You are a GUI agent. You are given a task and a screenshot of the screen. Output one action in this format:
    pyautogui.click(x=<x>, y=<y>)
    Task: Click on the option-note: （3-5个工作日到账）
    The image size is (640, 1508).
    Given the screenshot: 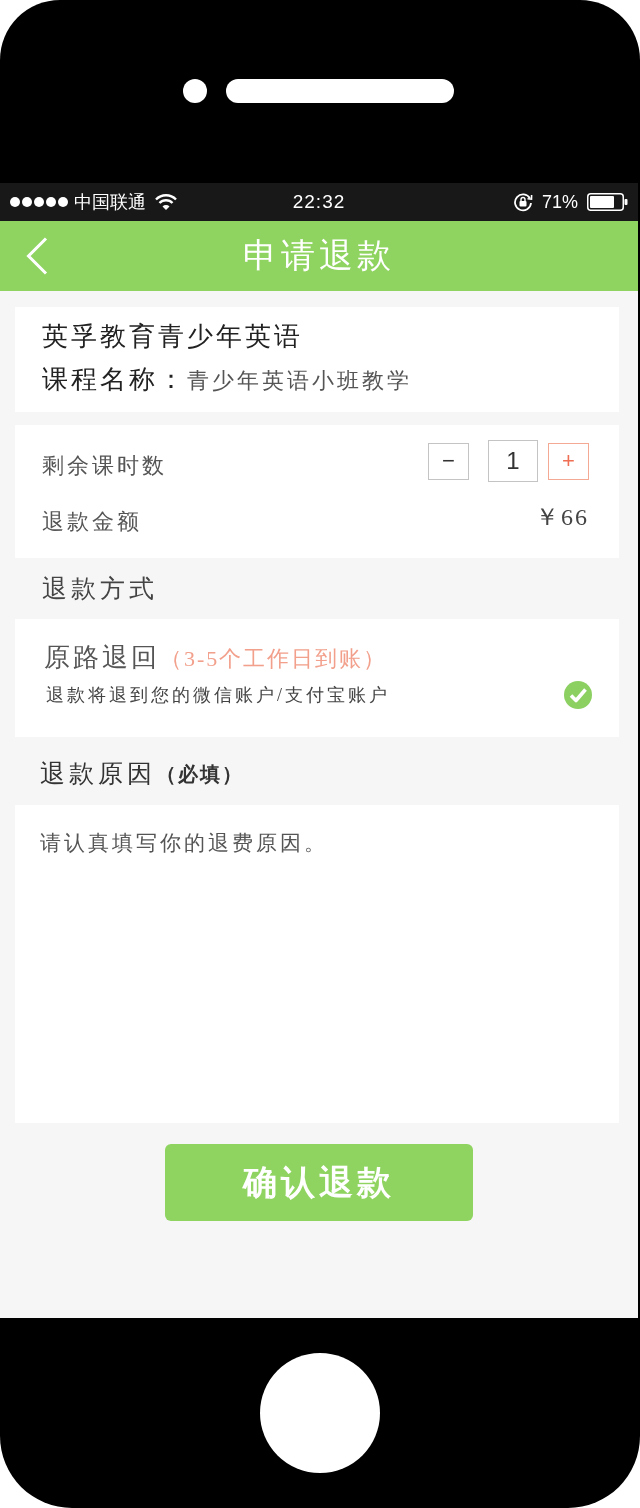 What is the action you would take?
    pyautogui.click(x=274, y=659)
    